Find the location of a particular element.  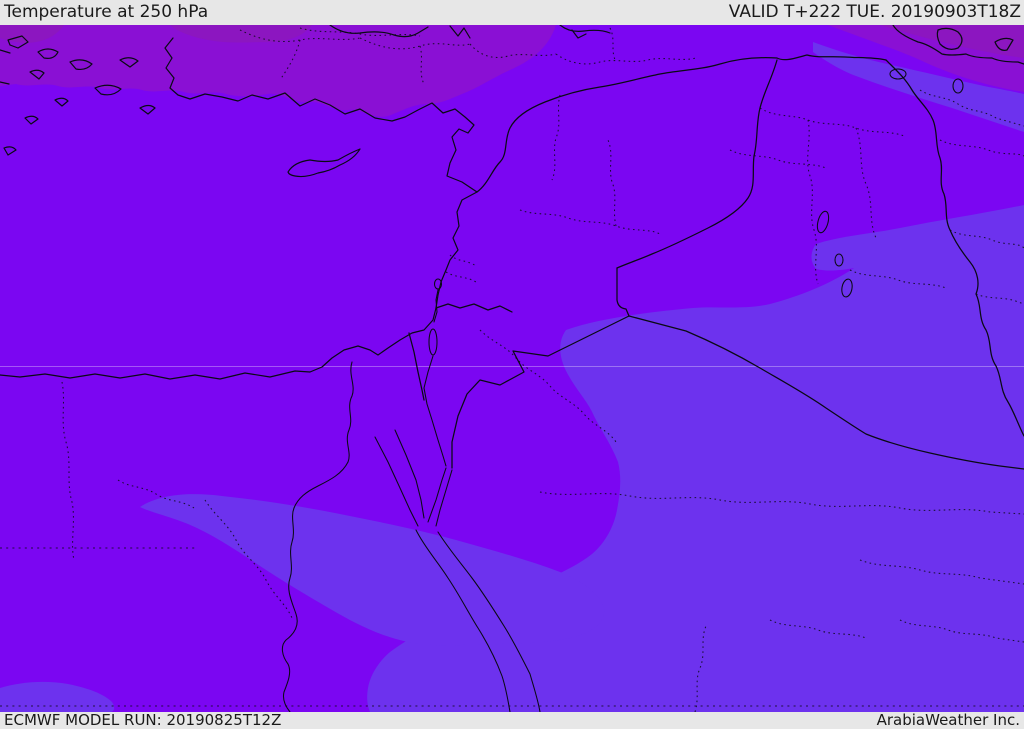

chart-title: Temperature at 250 hPa is located at coordinates (106, 12).